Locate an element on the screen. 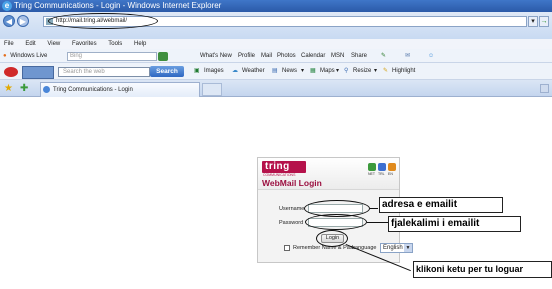 Image resolution: width=552 pixels, height=289 pixels. tab-tring-login: Tring Communications - Login is located at coordinates (120, 89).